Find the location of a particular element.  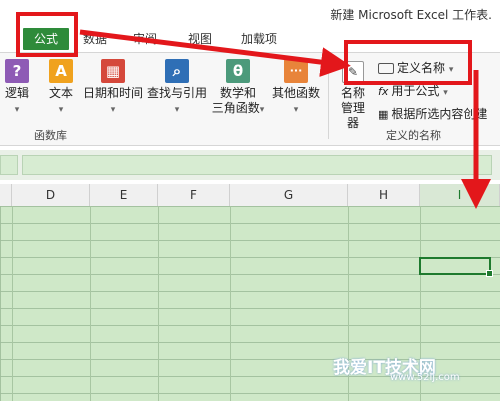

arrow-to-define-name is located at coordinates (215, 53).